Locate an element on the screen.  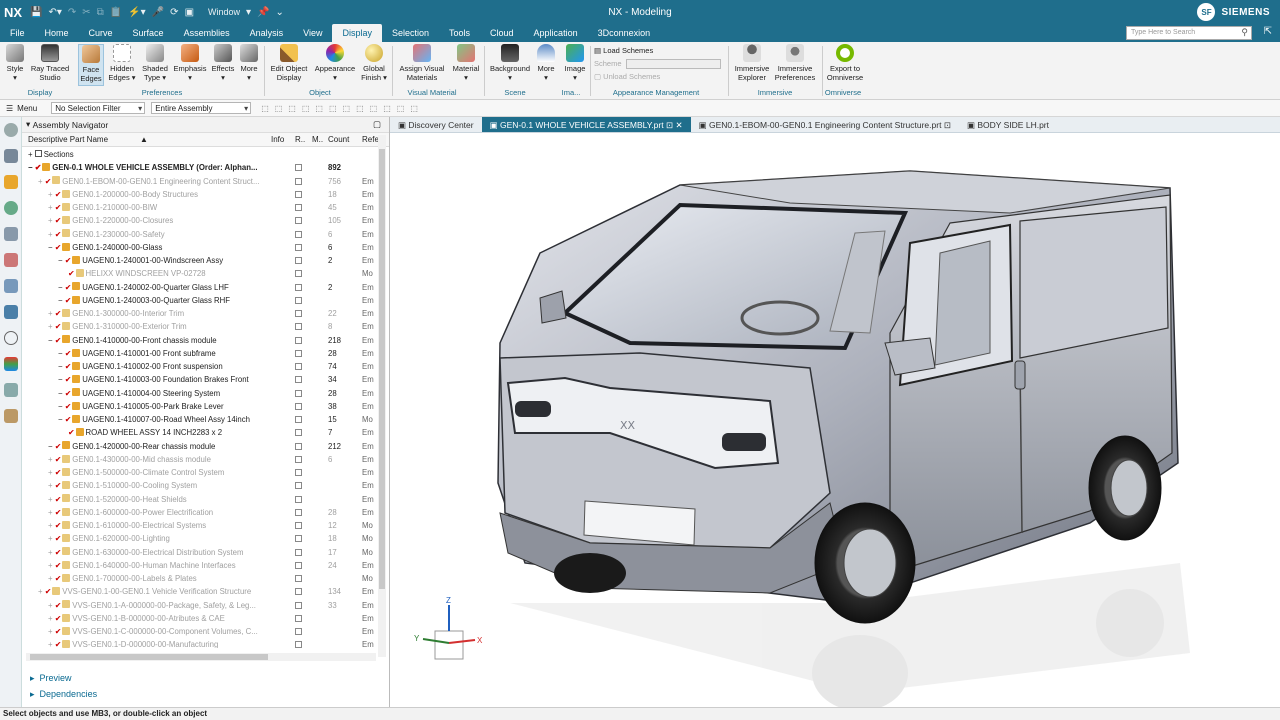
menu-tab-3dconnexion: 3Dconnexion is located at coordinates (624, 33).